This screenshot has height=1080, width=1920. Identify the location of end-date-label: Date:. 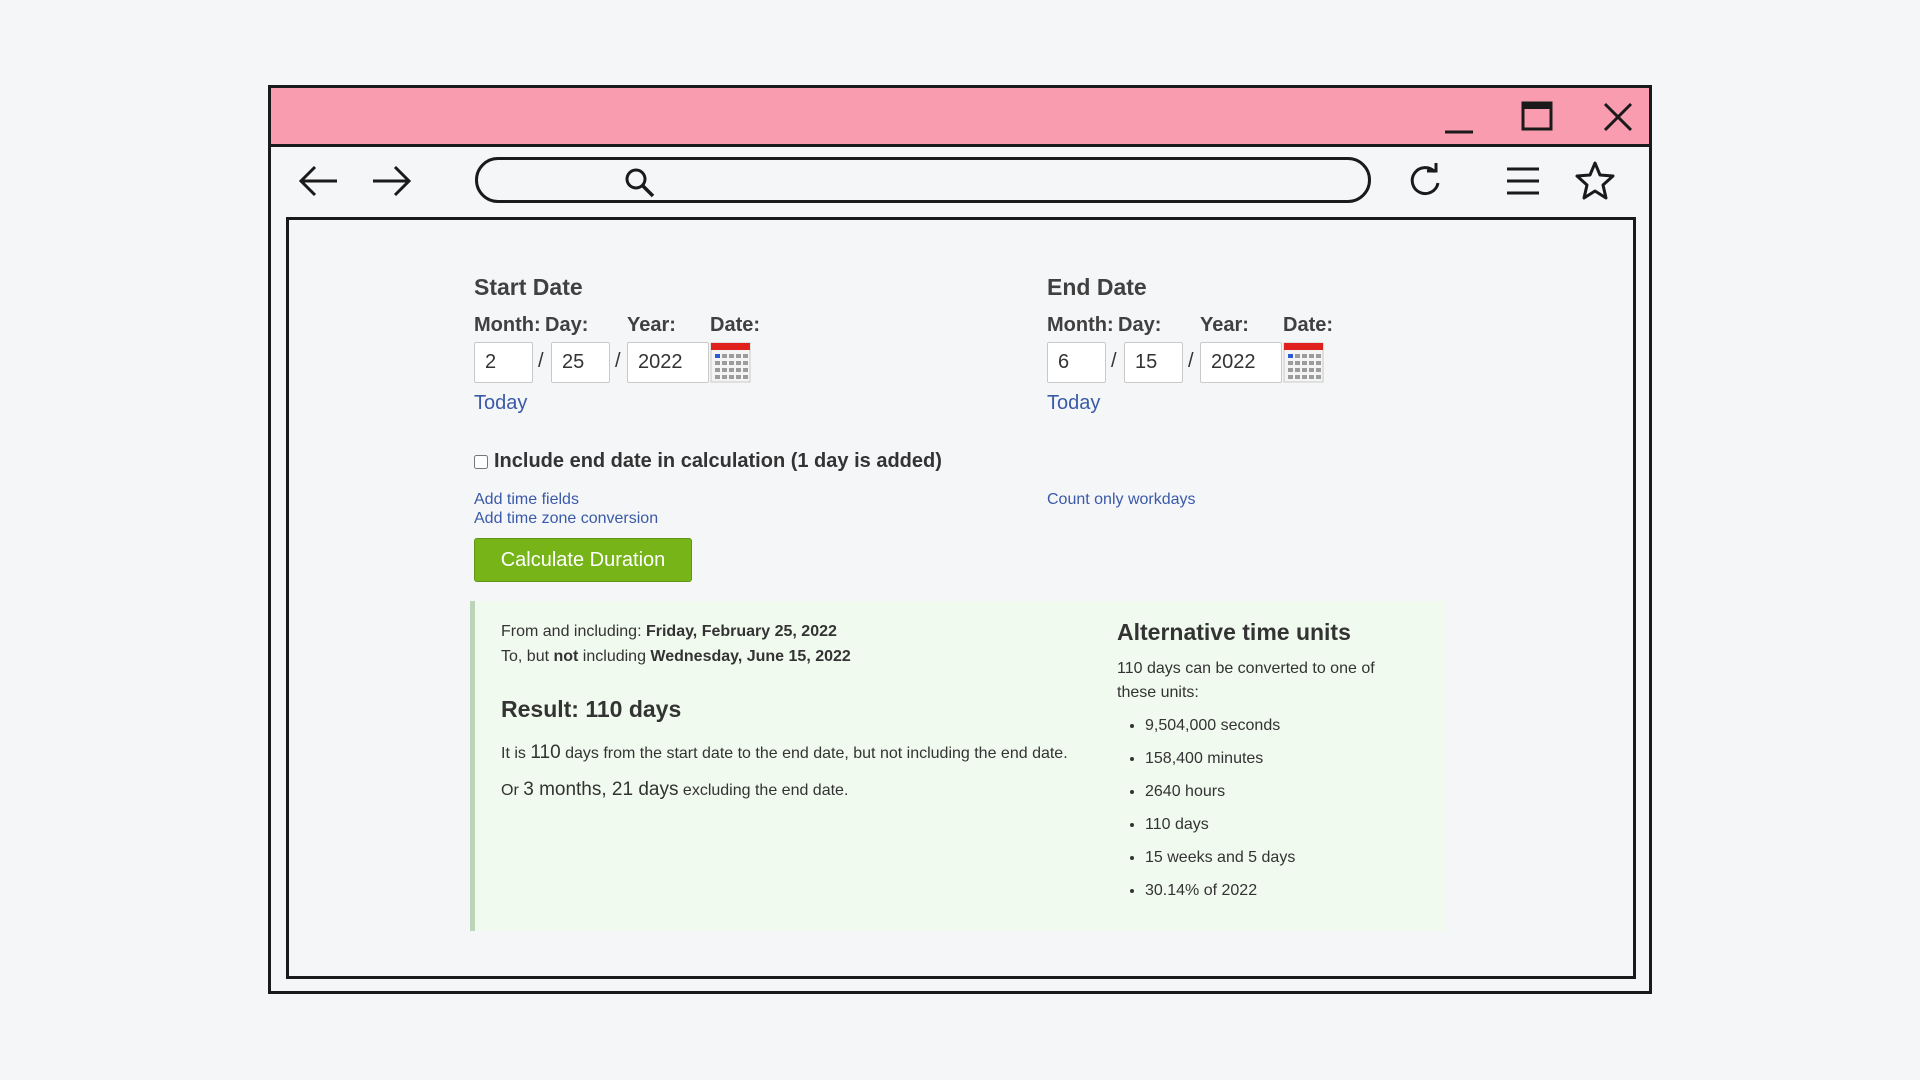
(1308, 325).